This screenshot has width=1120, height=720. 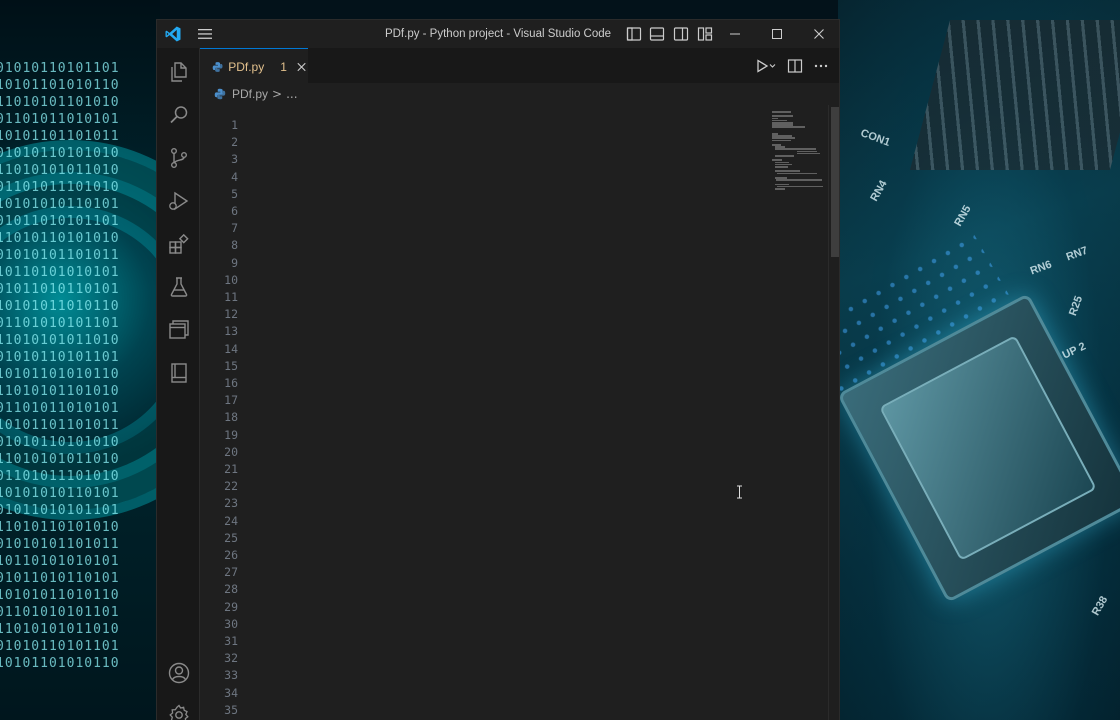 What do you see at coordinates (234, 245) in the screenshot?
I see `line-number: 8` at bounding box center [234, 245].